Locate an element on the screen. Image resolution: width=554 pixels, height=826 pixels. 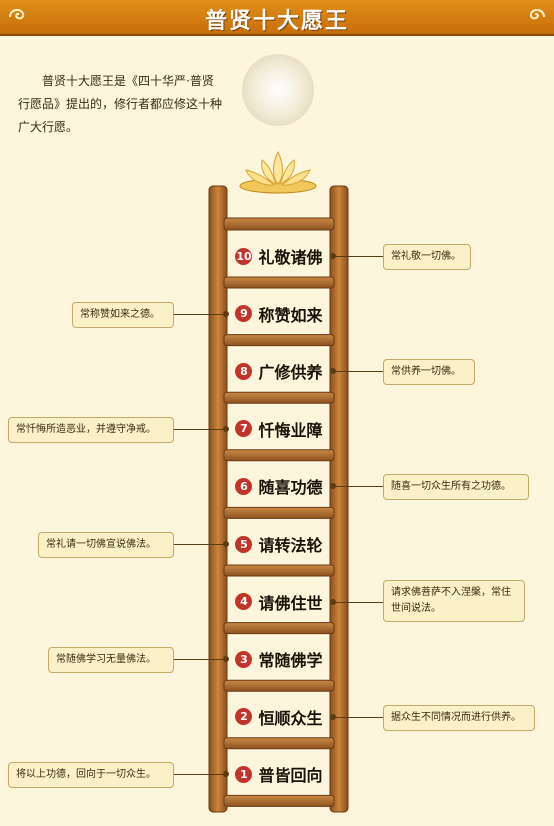
vow-name: 随喜功德 is located at coordinates (290, 488).